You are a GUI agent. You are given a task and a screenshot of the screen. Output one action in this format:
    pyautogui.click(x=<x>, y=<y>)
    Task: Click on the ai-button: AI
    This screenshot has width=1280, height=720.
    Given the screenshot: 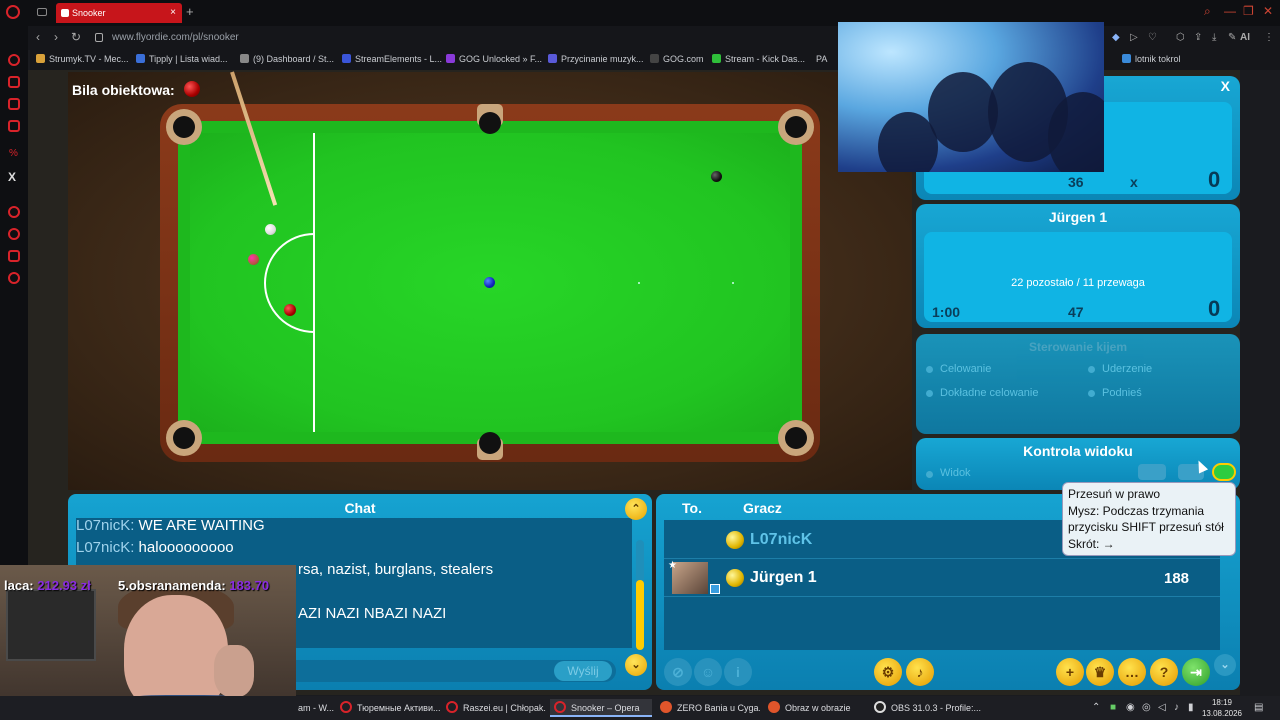 What is the action you would take?
    pyautogui.click(x=1245, y=37)
    